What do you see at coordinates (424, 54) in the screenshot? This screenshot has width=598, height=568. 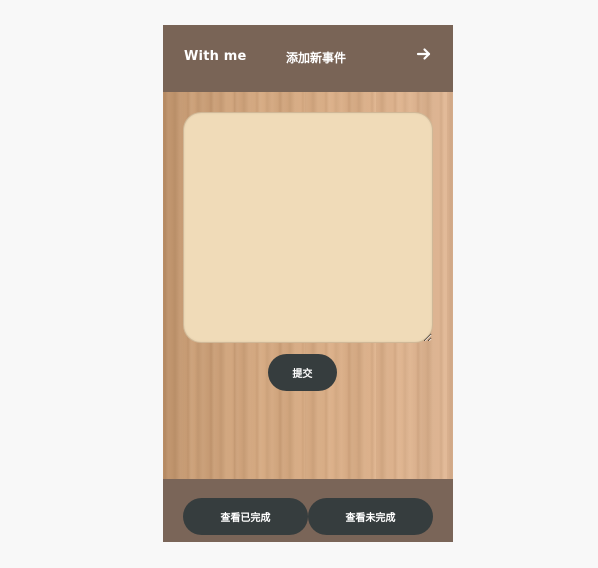 I see `arrow-right-icon` at bounding box center [424, 54].